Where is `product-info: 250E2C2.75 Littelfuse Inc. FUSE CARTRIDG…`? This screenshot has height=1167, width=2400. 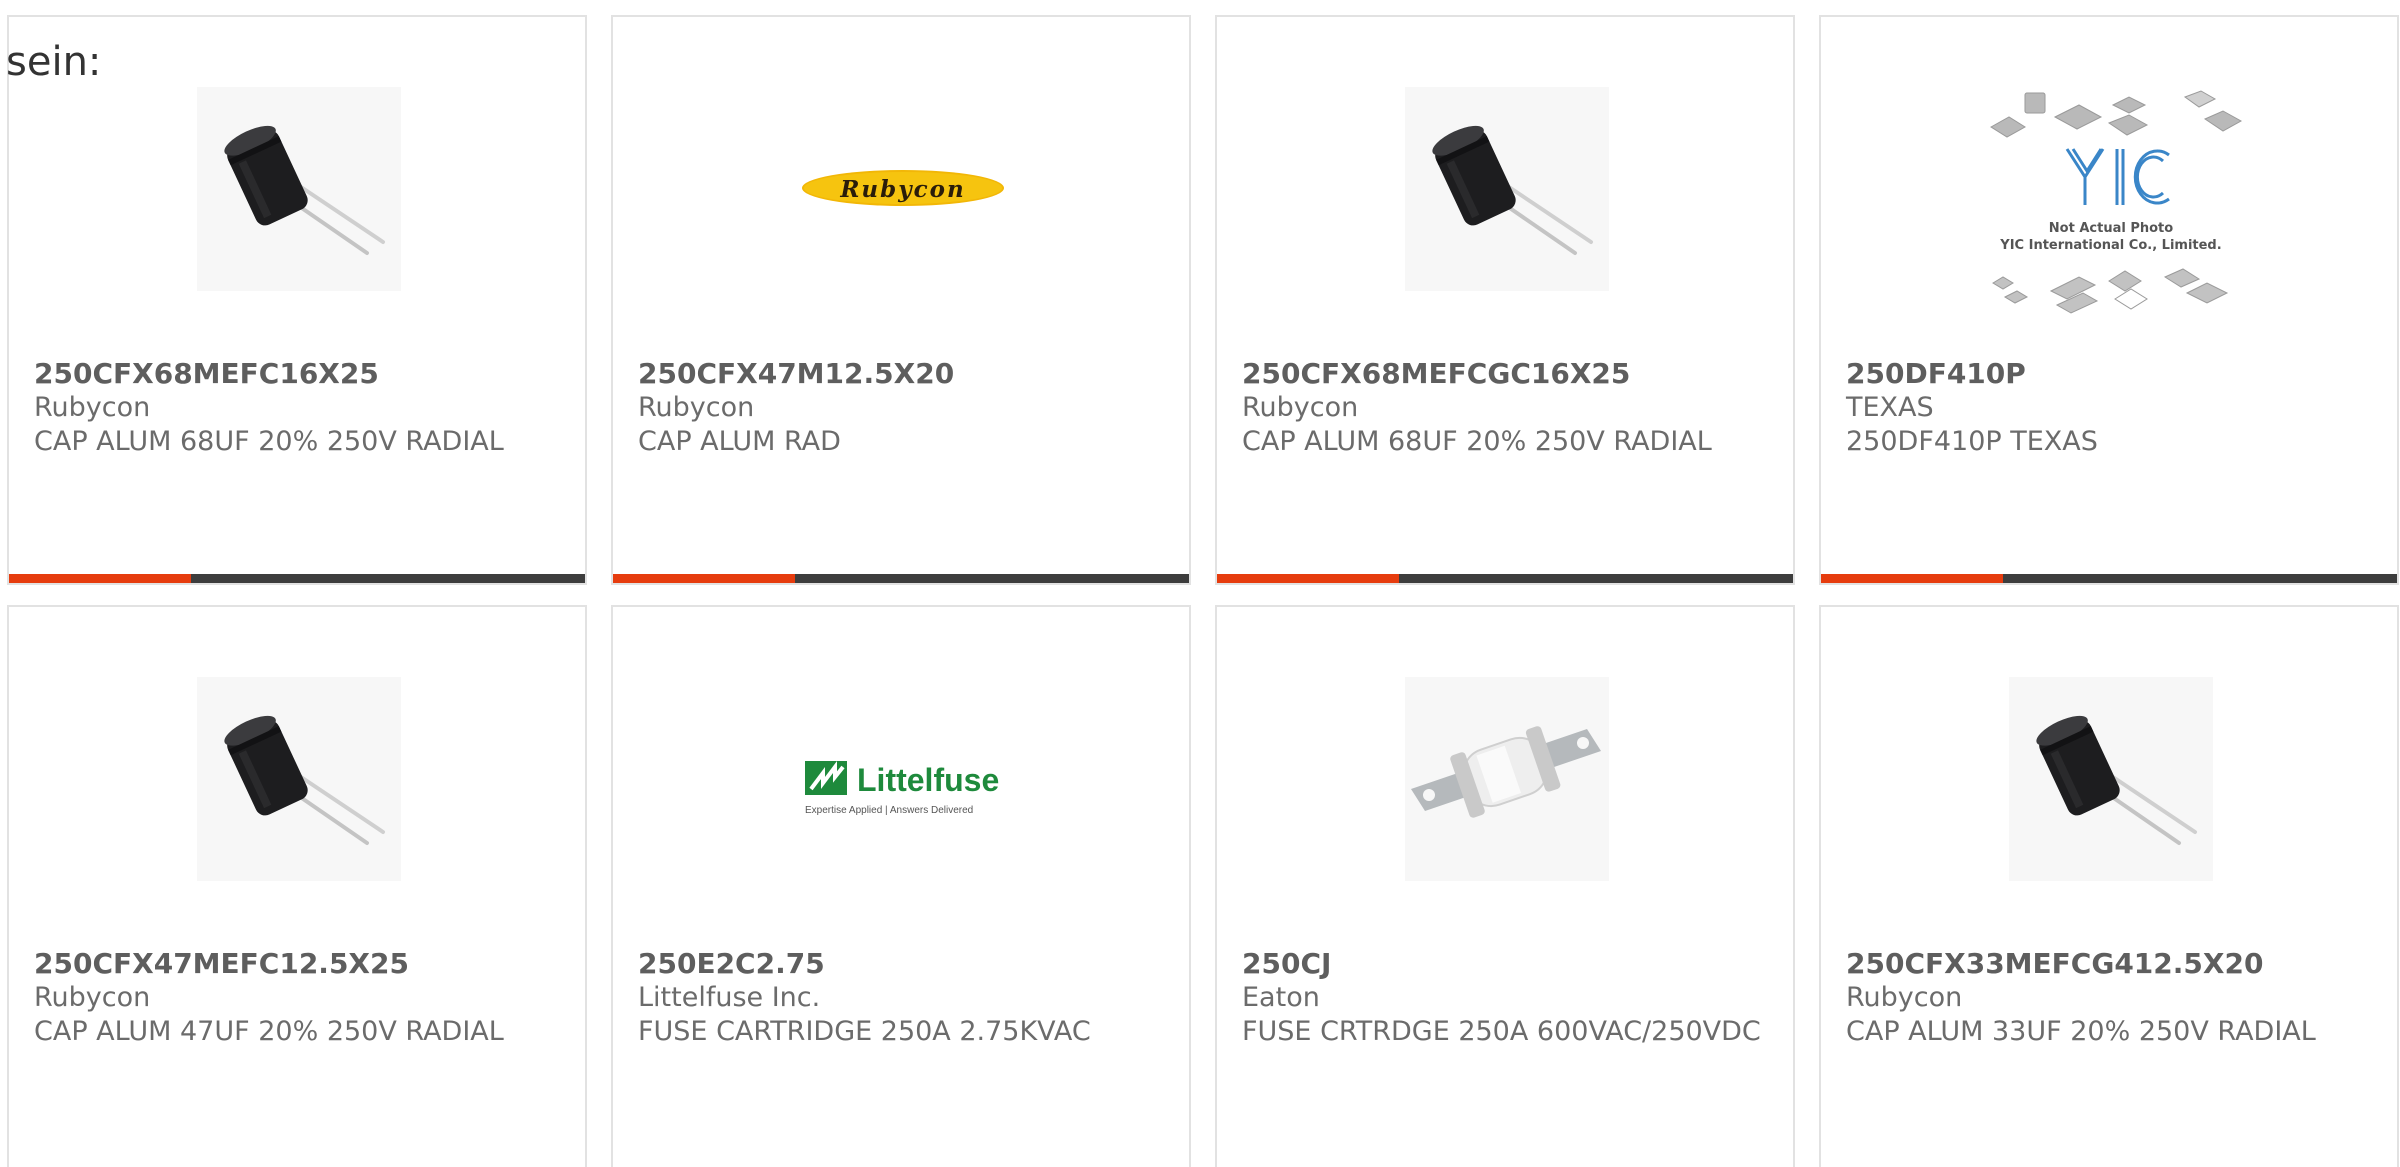 product-info: 250E2C2.75 Littelfuse Inc. FUSE CARTRIDG… is located at coordinates (903, 998).